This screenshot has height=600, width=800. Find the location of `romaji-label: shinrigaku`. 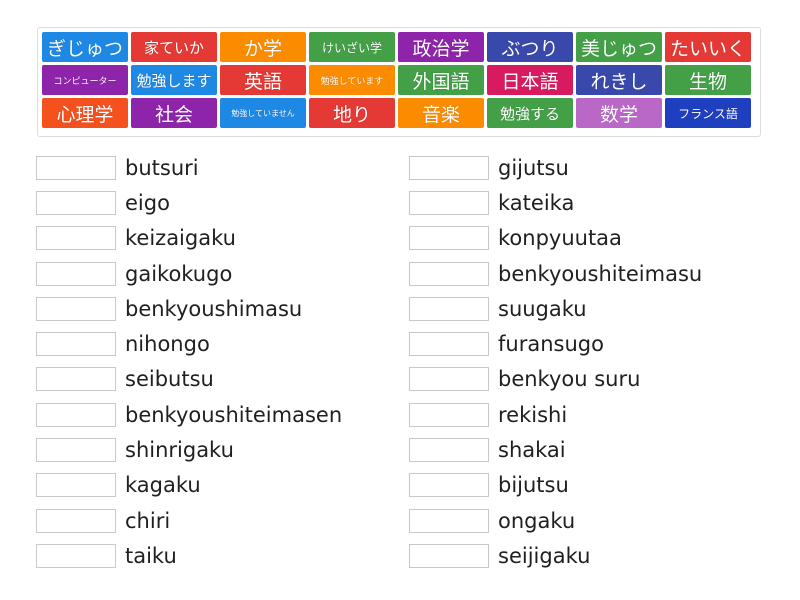

romaji-label: shinrigaku is located at coordinates (179, 450).